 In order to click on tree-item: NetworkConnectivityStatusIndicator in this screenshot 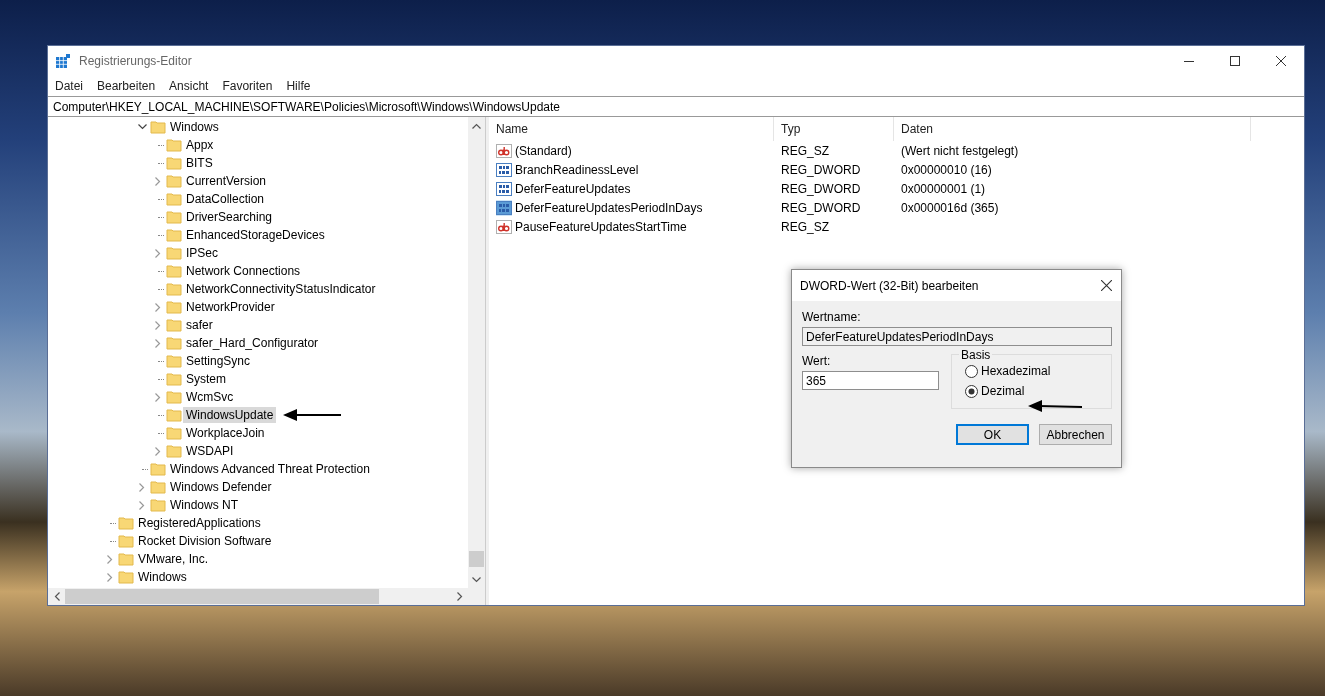, I will do `click(281, 289)`.